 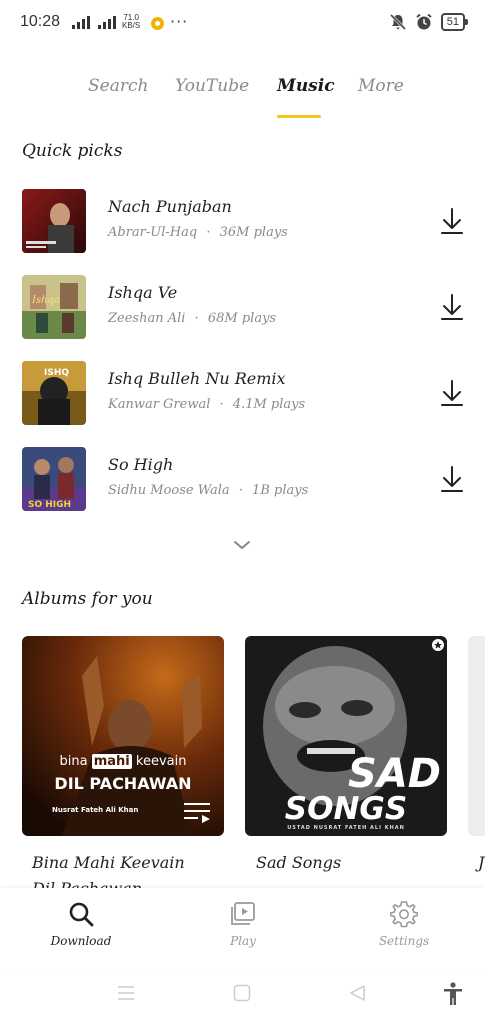 I want to click on cover-word: keevain, so click(x=161, y=761).